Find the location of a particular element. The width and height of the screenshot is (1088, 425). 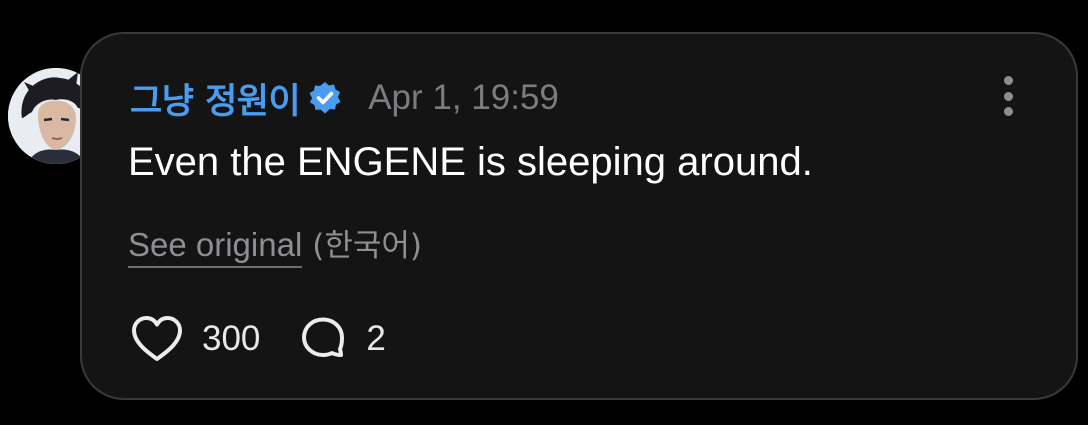

reply-count: 2 is located at coordinates (376, 338).